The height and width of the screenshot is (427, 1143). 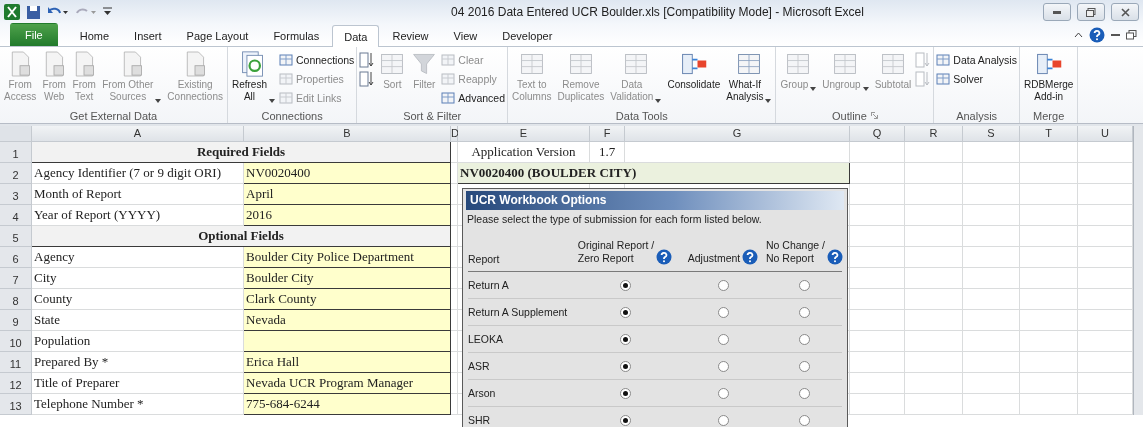 I want to click on ribbon-tab: Page Layout, so click(x=217, y=35).